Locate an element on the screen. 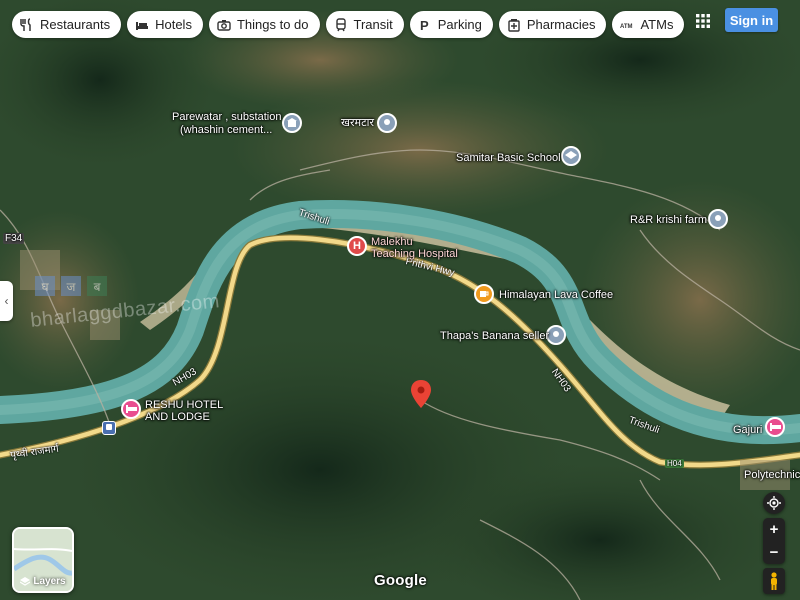  hospital-pin: H is located at coordinates (357, 246).